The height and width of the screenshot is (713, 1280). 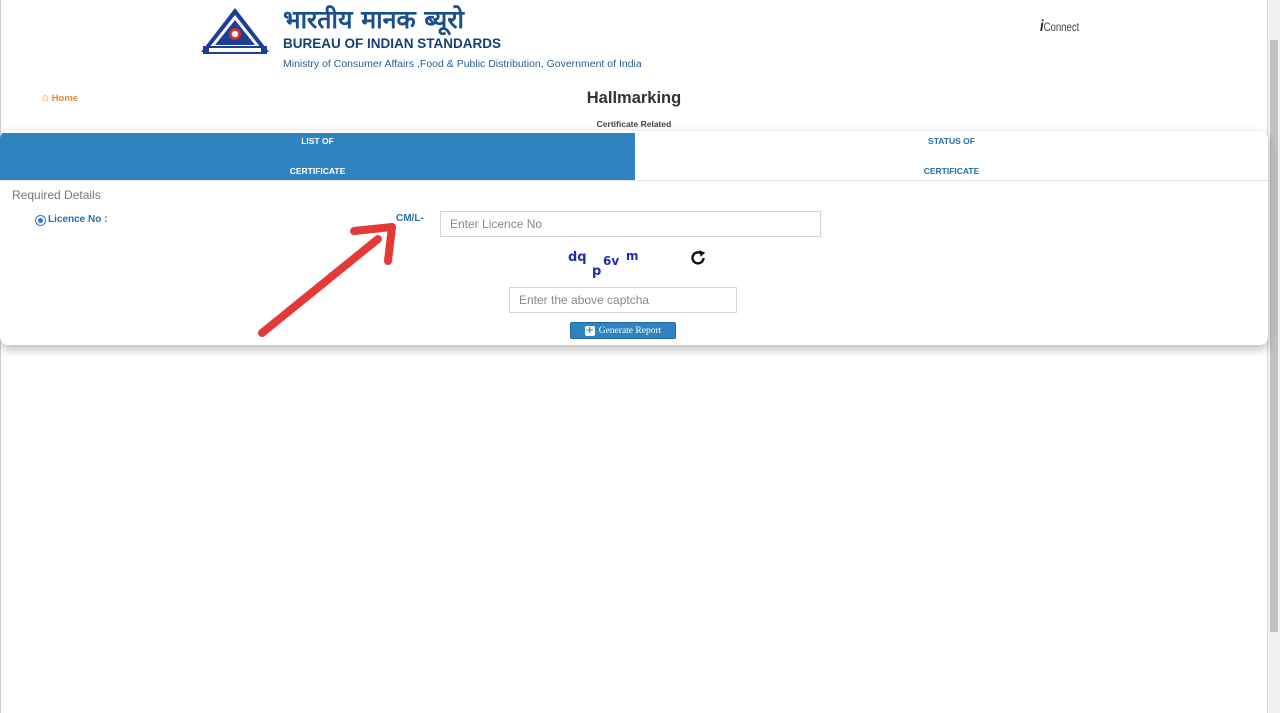 I want to click on iconnect-logo: iConnect, so click(x=1059, y=27).